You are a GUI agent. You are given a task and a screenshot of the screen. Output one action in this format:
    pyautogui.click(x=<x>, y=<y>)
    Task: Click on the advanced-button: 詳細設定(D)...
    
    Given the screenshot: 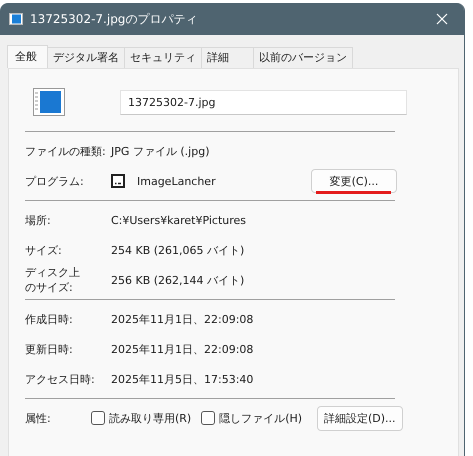 What is the action you would take?
    pyautogui.click(x=360, y=418)
    